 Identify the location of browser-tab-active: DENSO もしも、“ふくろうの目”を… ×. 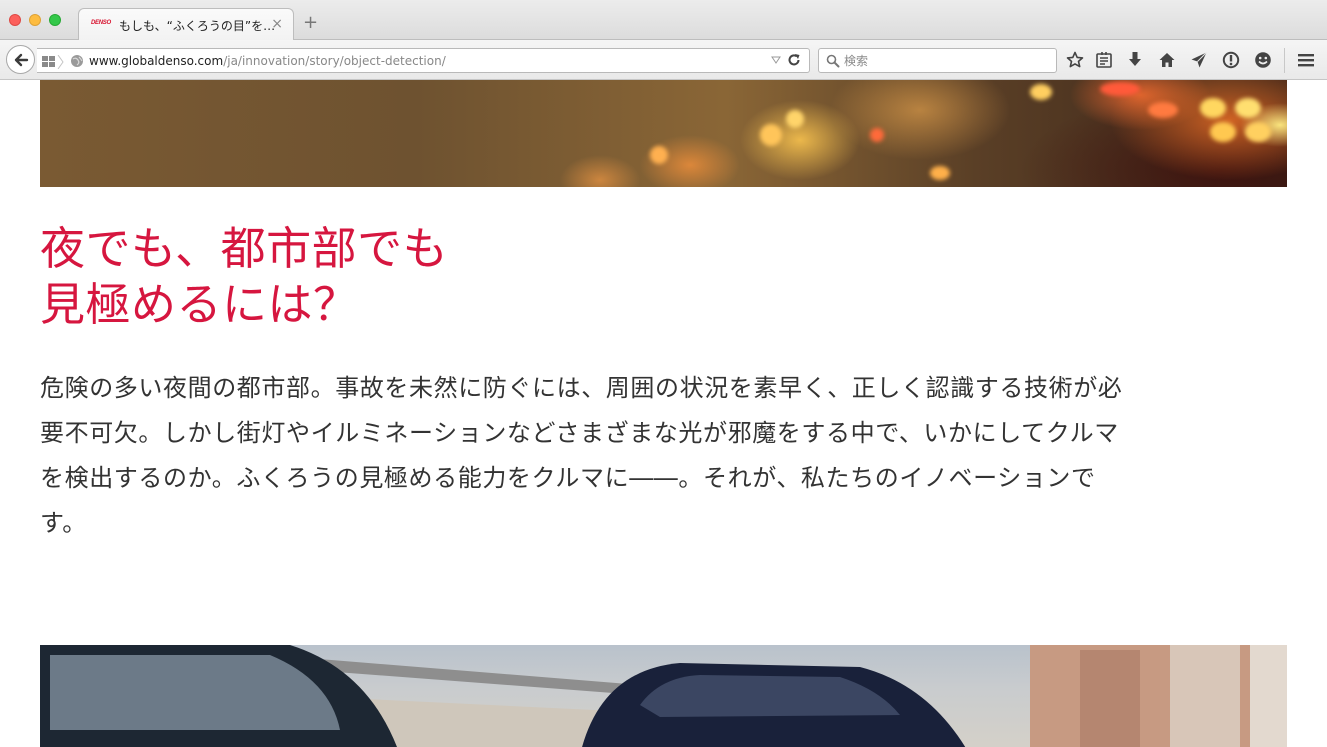
(186, 24).